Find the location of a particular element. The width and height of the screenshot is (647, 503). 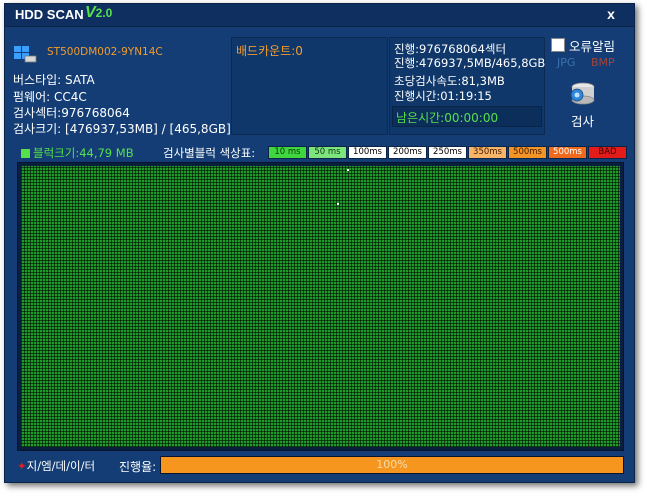

remaining-time-box: 남은시간:00:00:00 is located at coordinates (467, 116).